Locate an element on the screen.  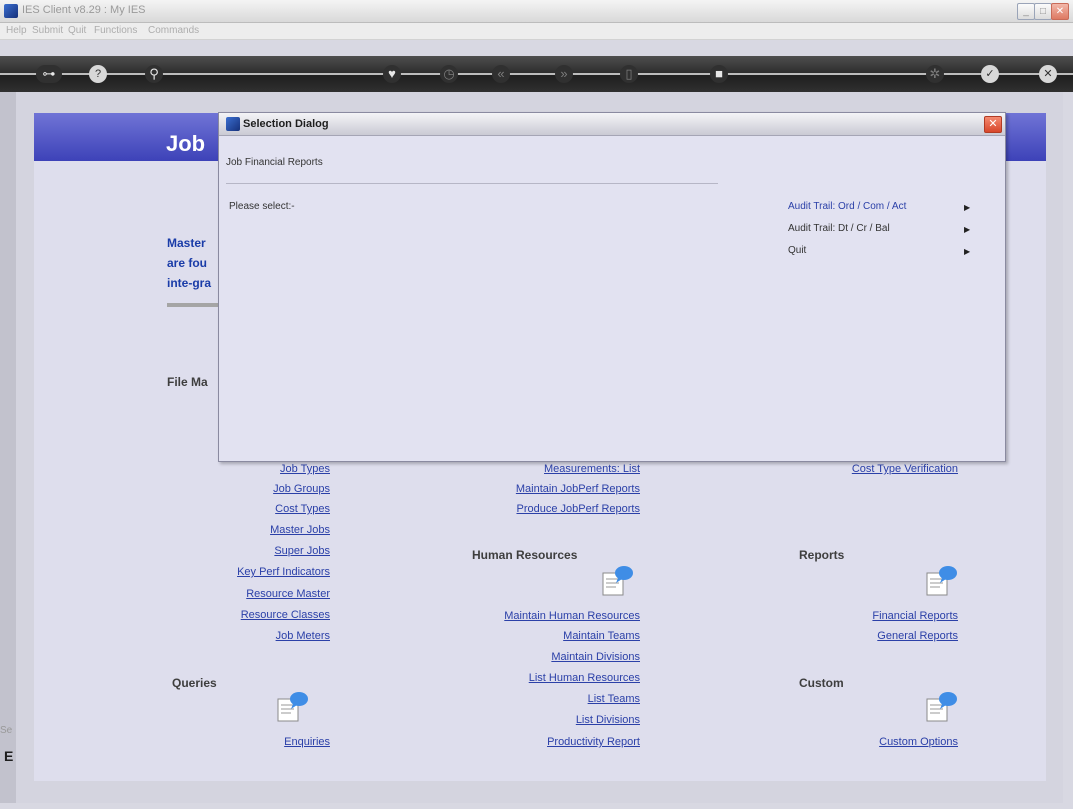
clock-icon: ◷ is located at coordinates (449, 74).